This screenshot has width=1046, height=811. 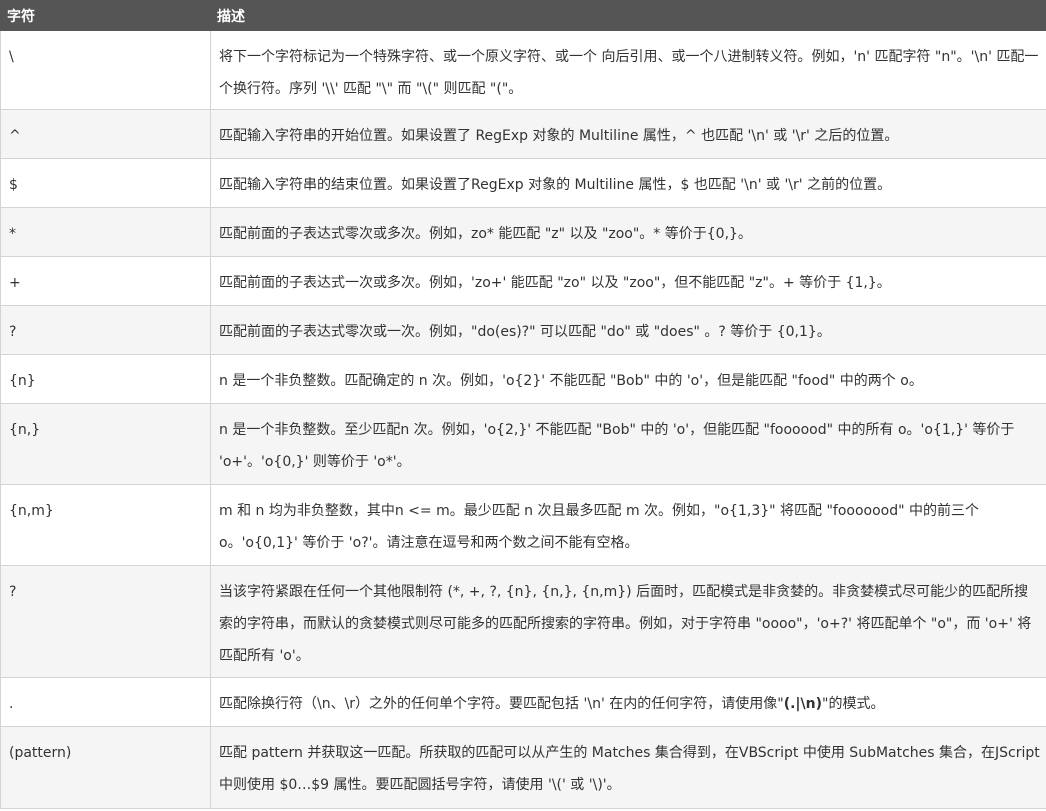 What do you see at coordinates (105, 281) in the screenshot?
I see `row-char: +` at bounding box center [105, 281].